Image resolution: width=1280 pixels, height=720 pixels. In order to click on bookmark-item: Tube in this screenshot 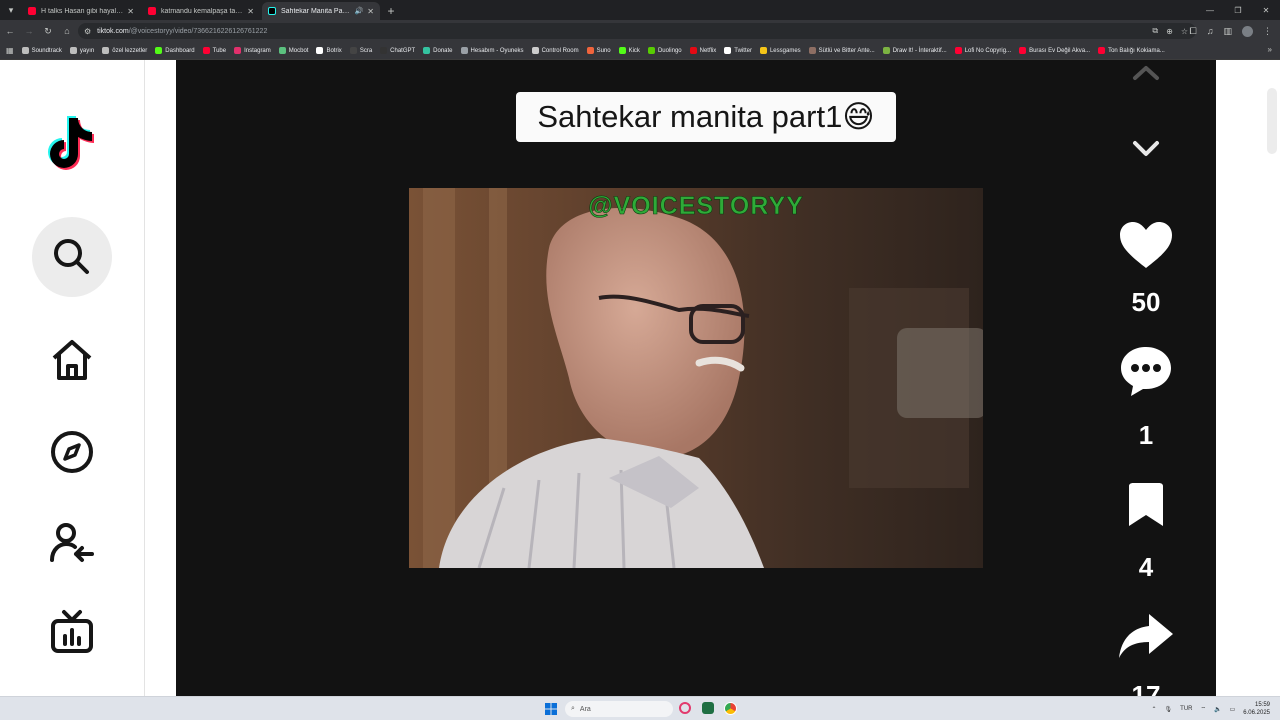, I will do `click(214, 50)`.